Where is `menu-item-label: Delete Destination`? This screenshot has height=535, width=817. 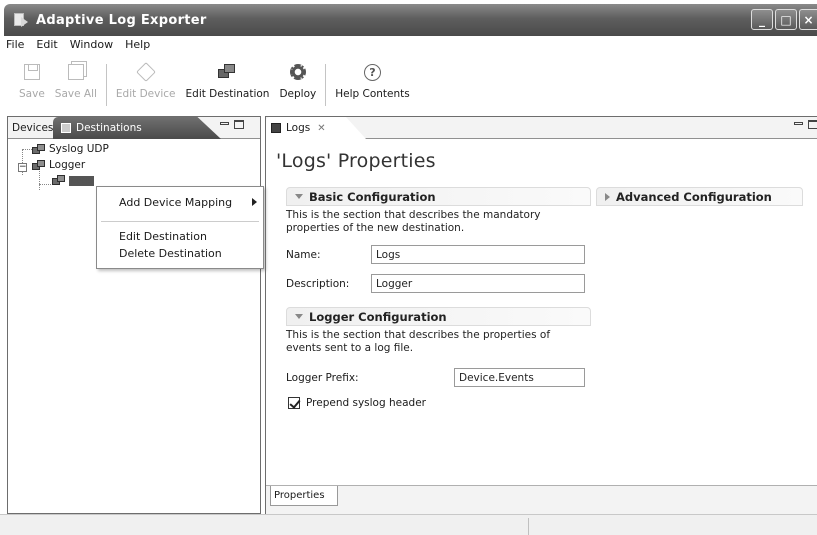
menu-item-label: Delete Destination is located at coordinates (170, 253).